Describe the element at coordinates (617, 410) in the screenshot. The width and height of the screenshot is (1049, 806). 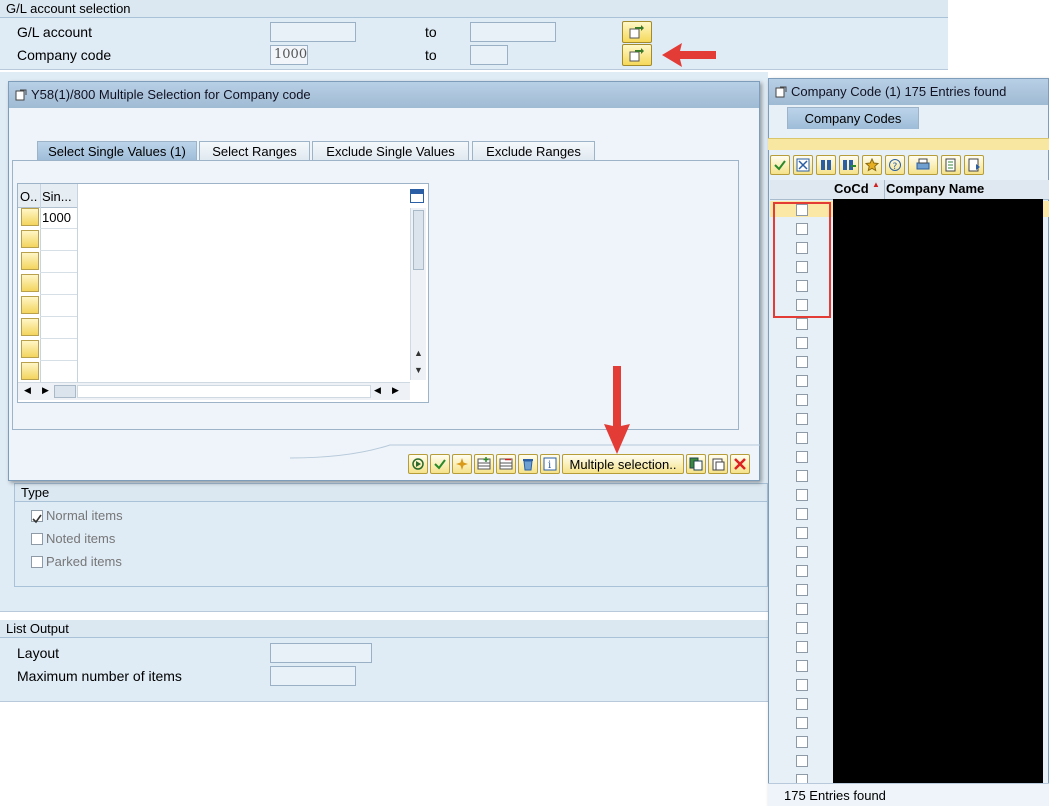
I see `red-arrow-down-annotation` at that location.